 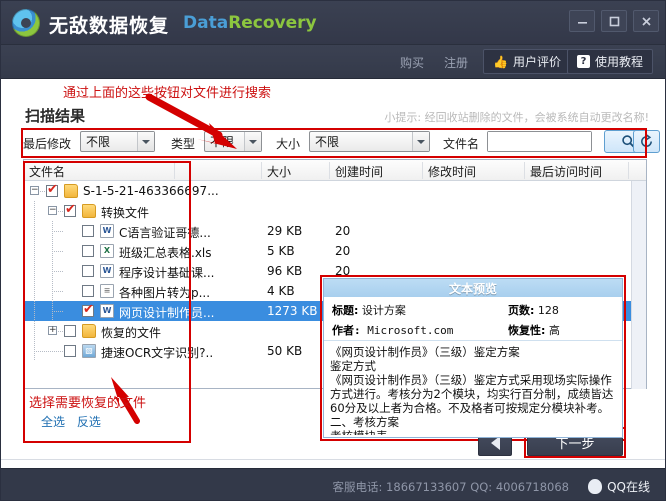 What do you see at coordinates (98, 142) in the screenshot?
I see `last-modified-value: 不限` at bounding box center [98, 142].